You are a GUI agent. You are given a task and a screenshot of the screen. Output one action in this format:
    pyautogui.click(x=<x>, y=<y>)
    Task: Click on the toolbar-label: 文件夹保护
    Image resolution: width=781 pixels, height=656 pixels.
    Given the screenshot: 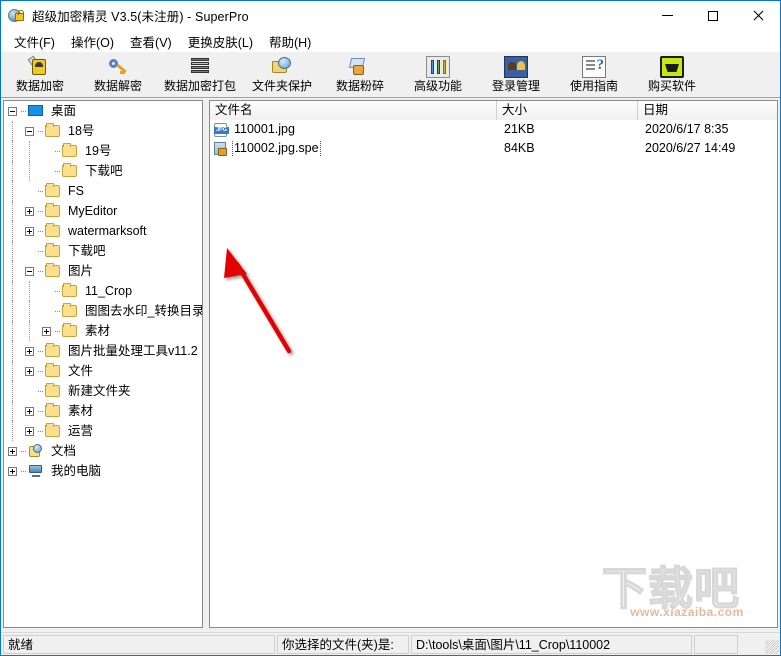 What is the action you would take?
    pyautogui.click(x=281, y=86)
    